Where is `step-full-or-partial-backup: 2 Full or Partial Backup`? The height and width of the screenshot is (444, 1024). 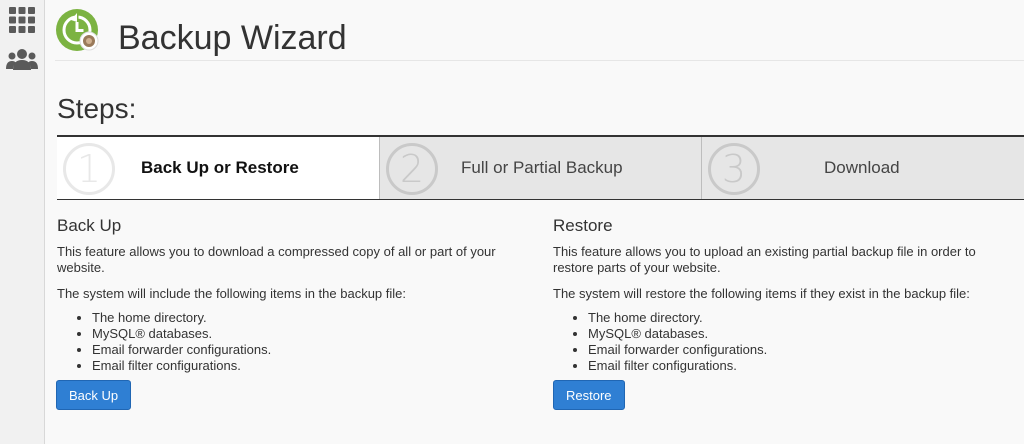
step-full-or-partial-backup: 2 Full or Partial Backup is located at coordinates (541, 168).